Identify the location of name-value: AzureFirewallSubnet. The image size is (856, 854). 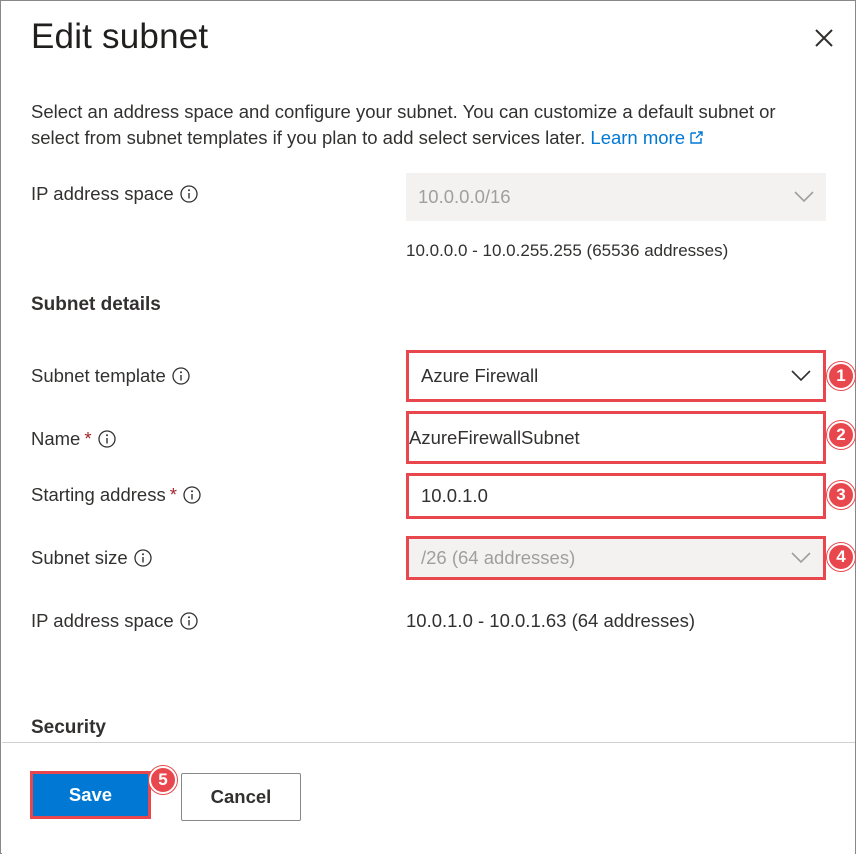
(494, 437).